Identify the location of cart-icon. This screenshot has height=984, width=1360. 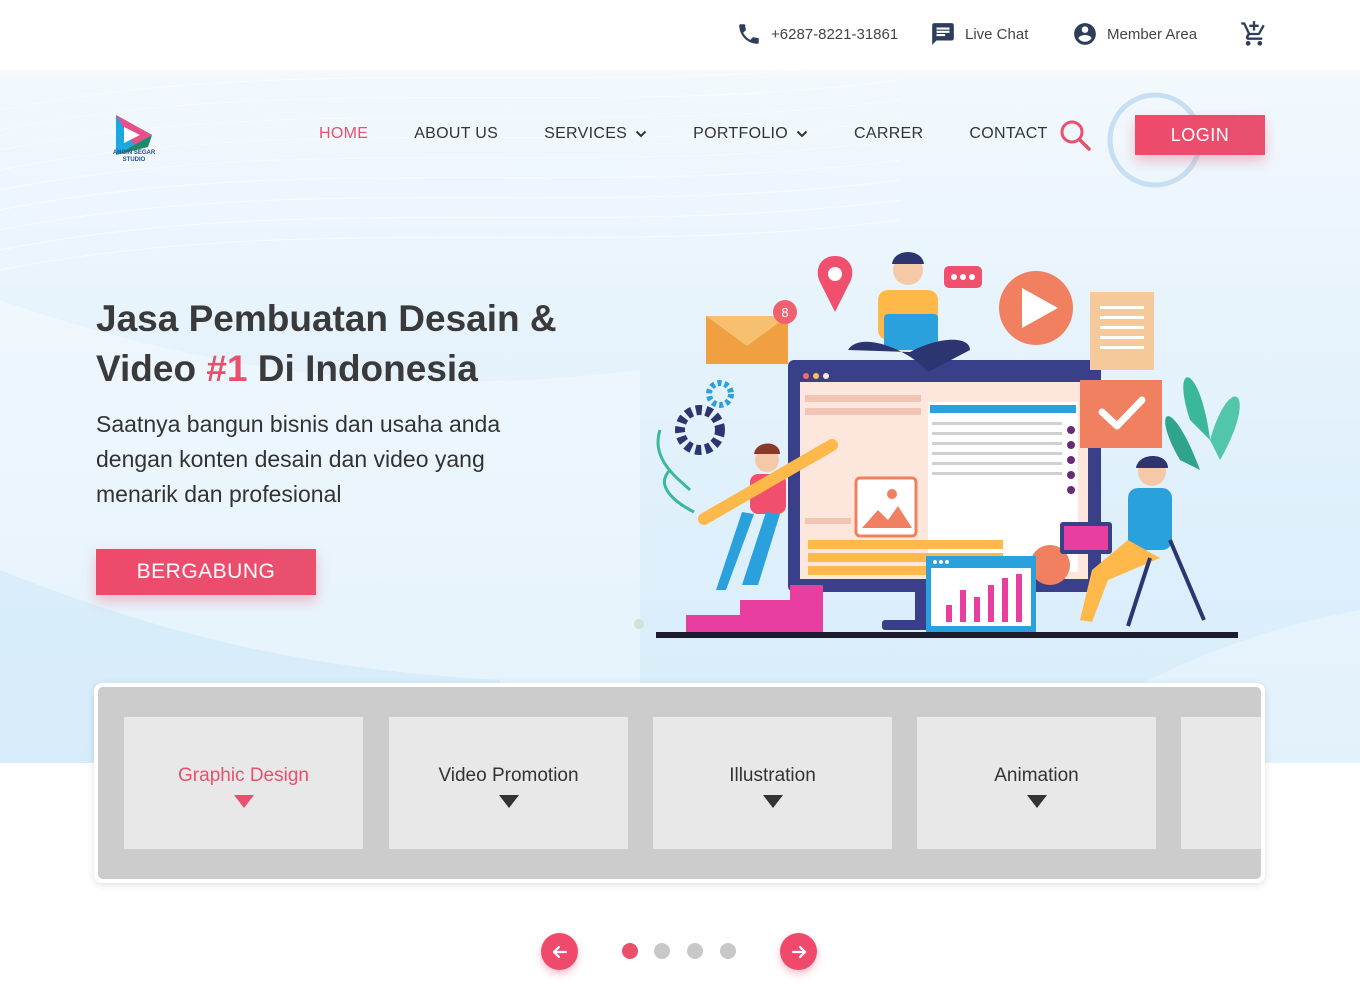
(1254, 34).